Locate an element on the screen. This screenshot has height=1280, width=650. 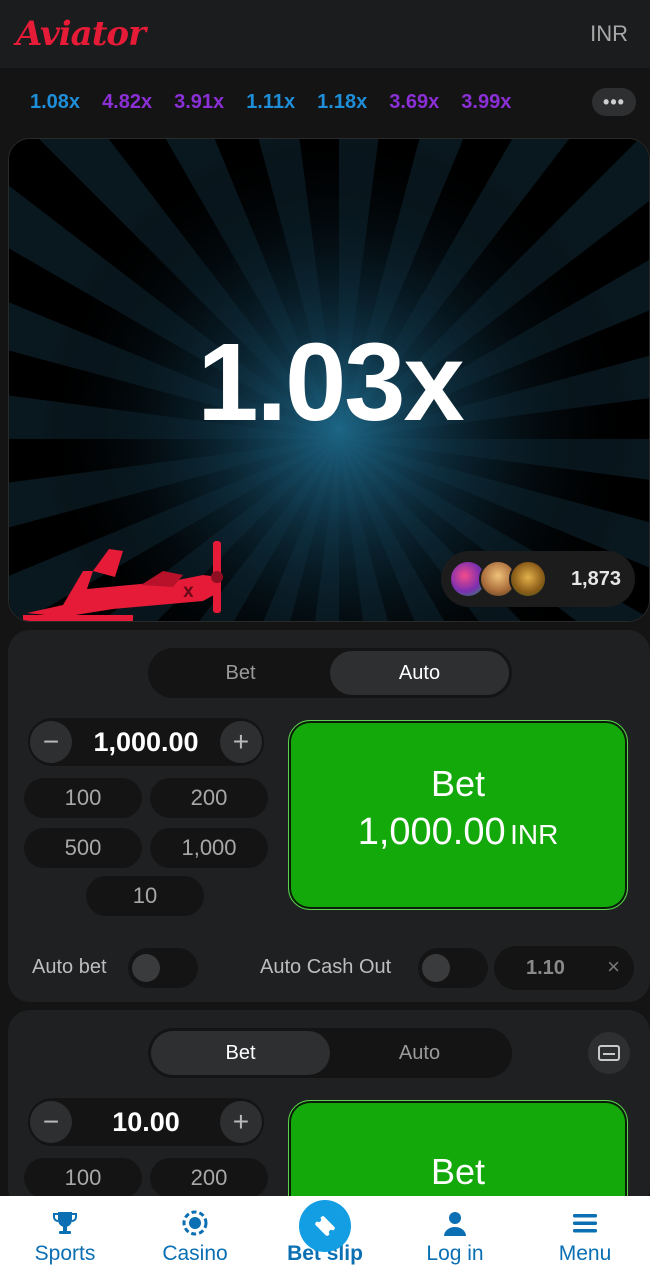
aviator-logo: Aviator is located at coordinates (81, 34).